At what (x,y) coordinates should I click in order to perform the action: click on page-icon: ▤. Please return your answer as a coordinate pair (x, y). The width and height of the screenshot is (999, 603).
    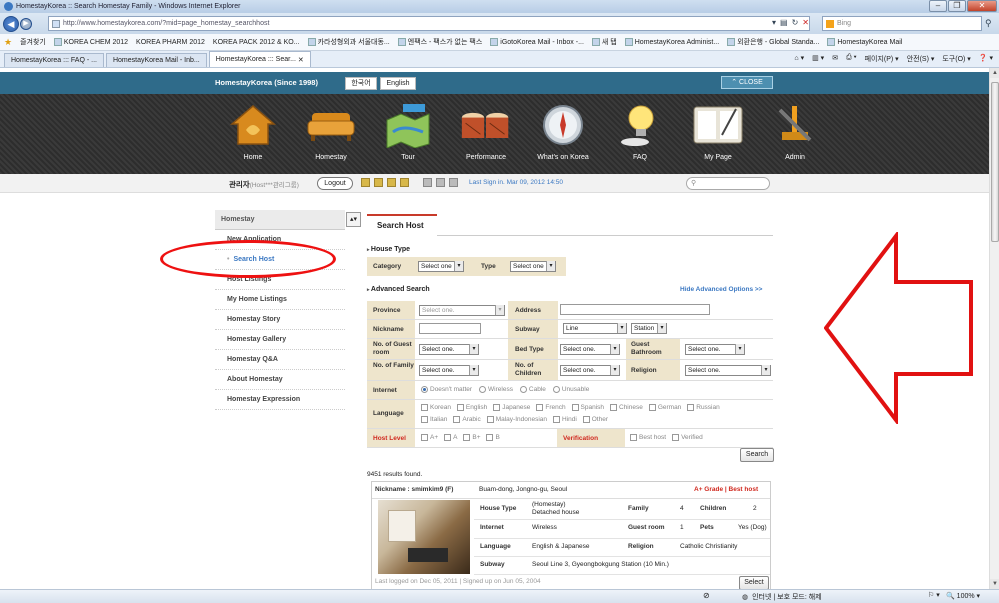
    Looking at the image, I should click on (784, 22).